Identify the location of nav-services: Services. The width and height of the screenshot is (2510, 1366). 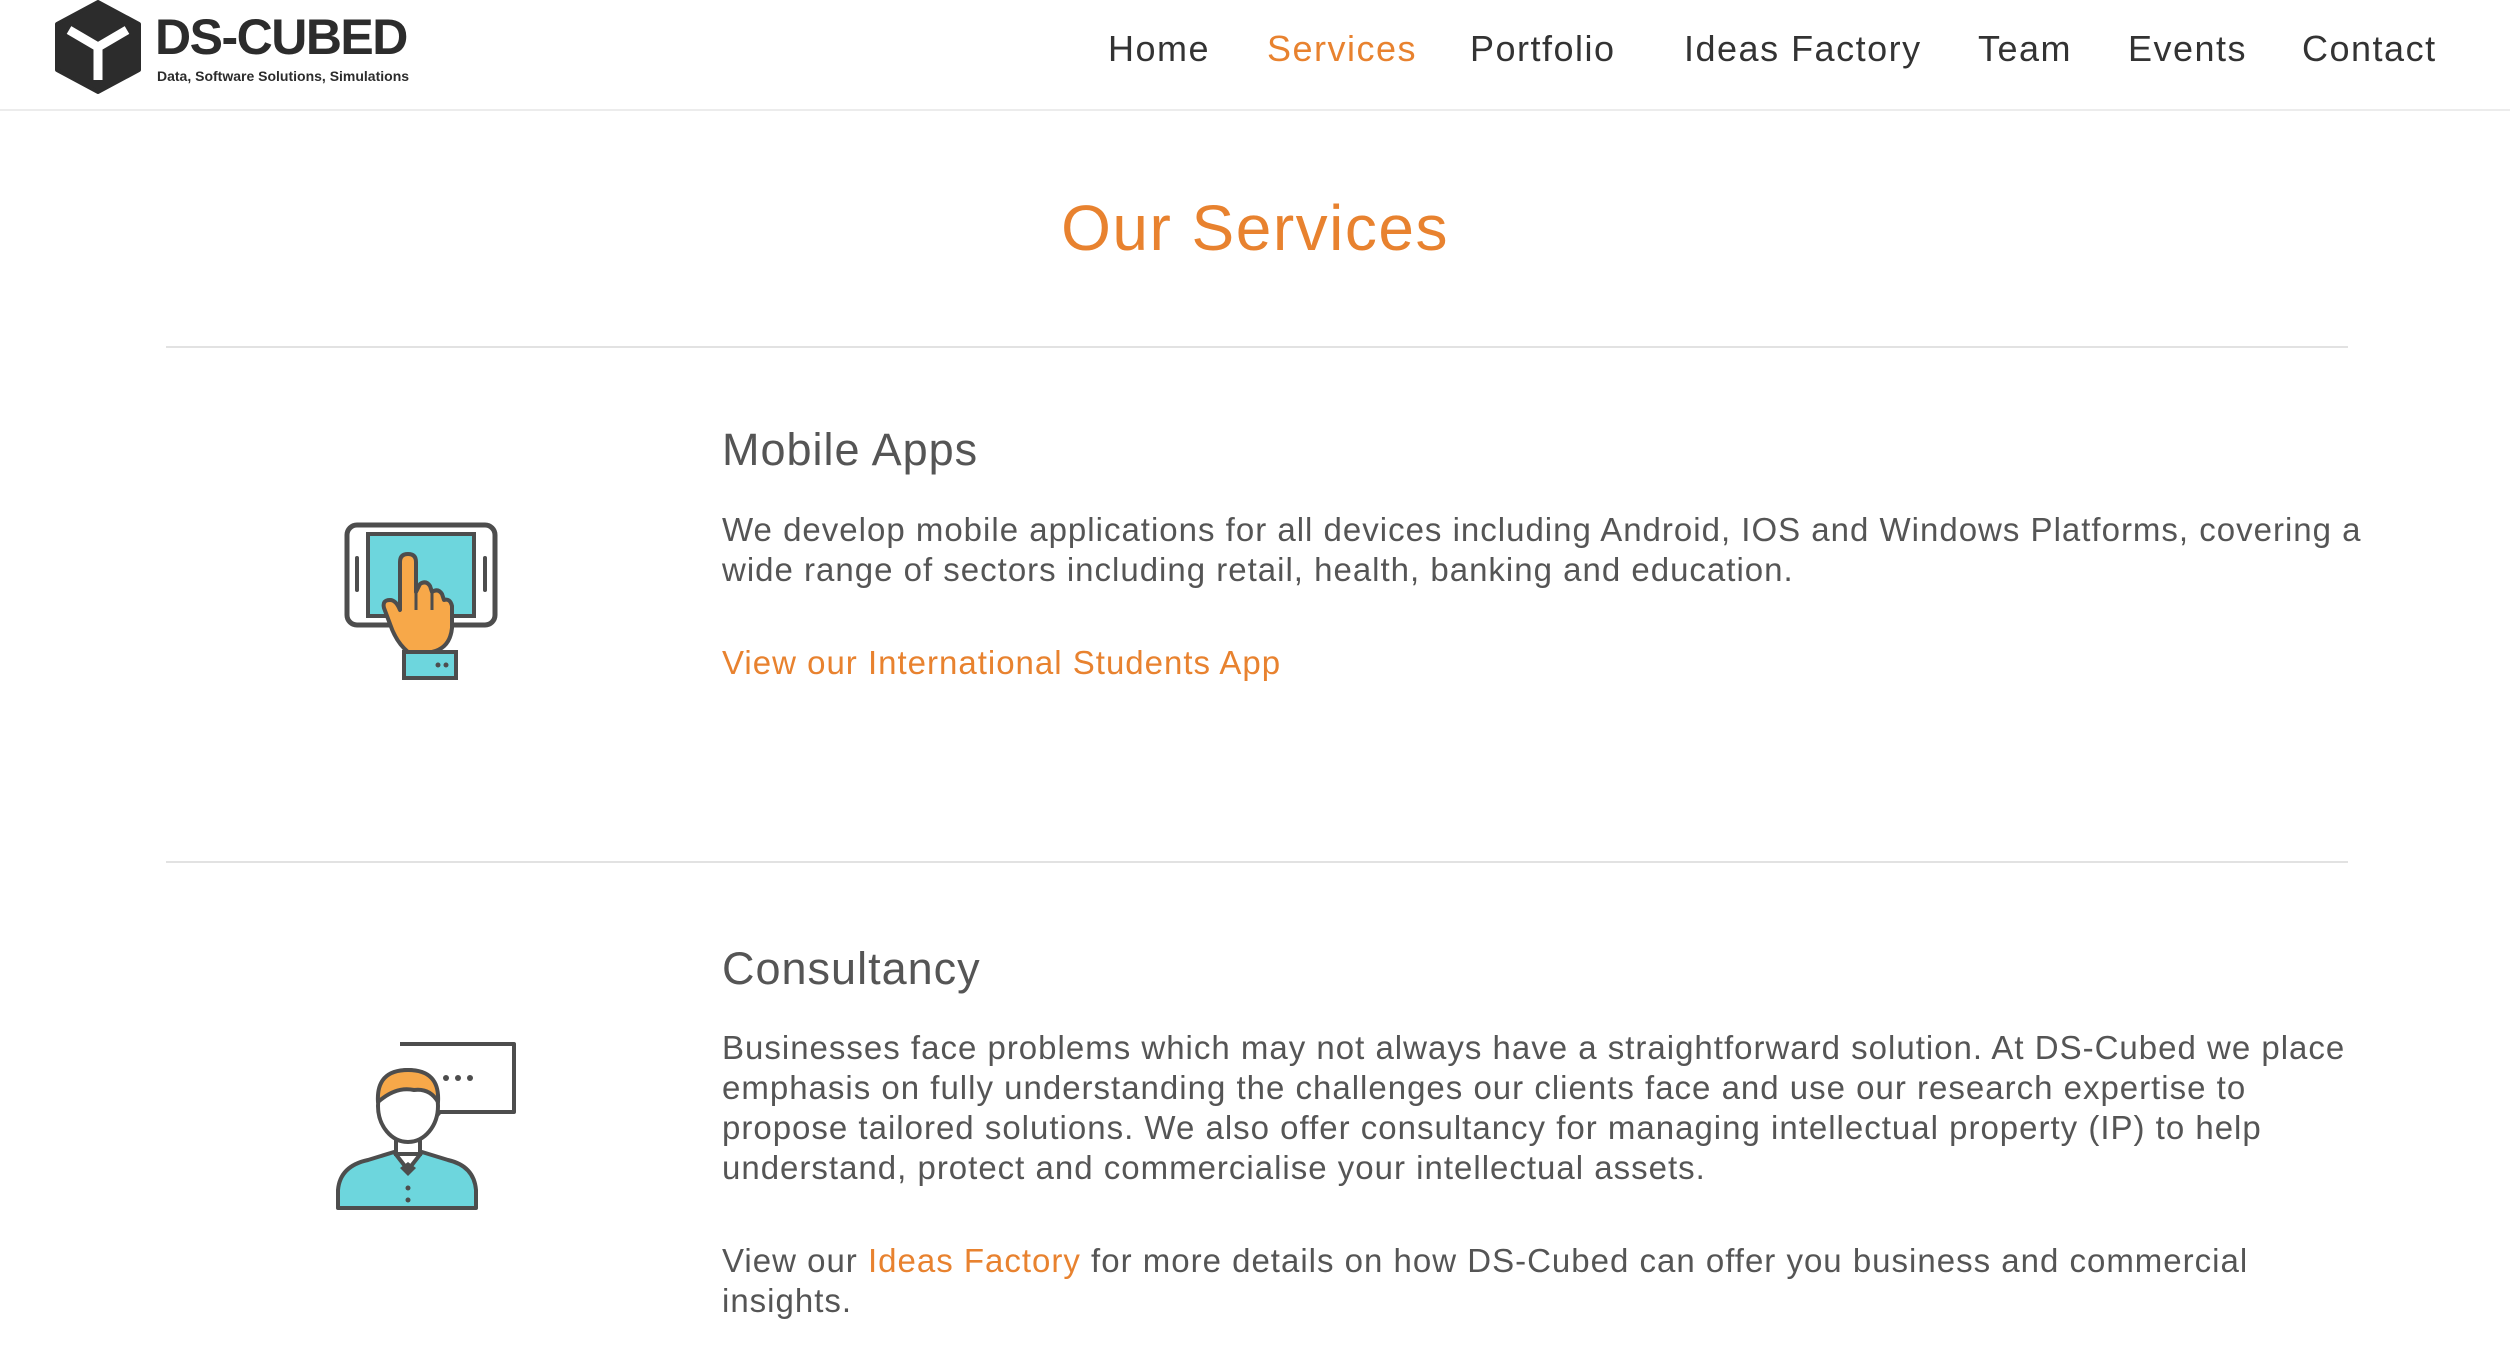
(1342, 49).